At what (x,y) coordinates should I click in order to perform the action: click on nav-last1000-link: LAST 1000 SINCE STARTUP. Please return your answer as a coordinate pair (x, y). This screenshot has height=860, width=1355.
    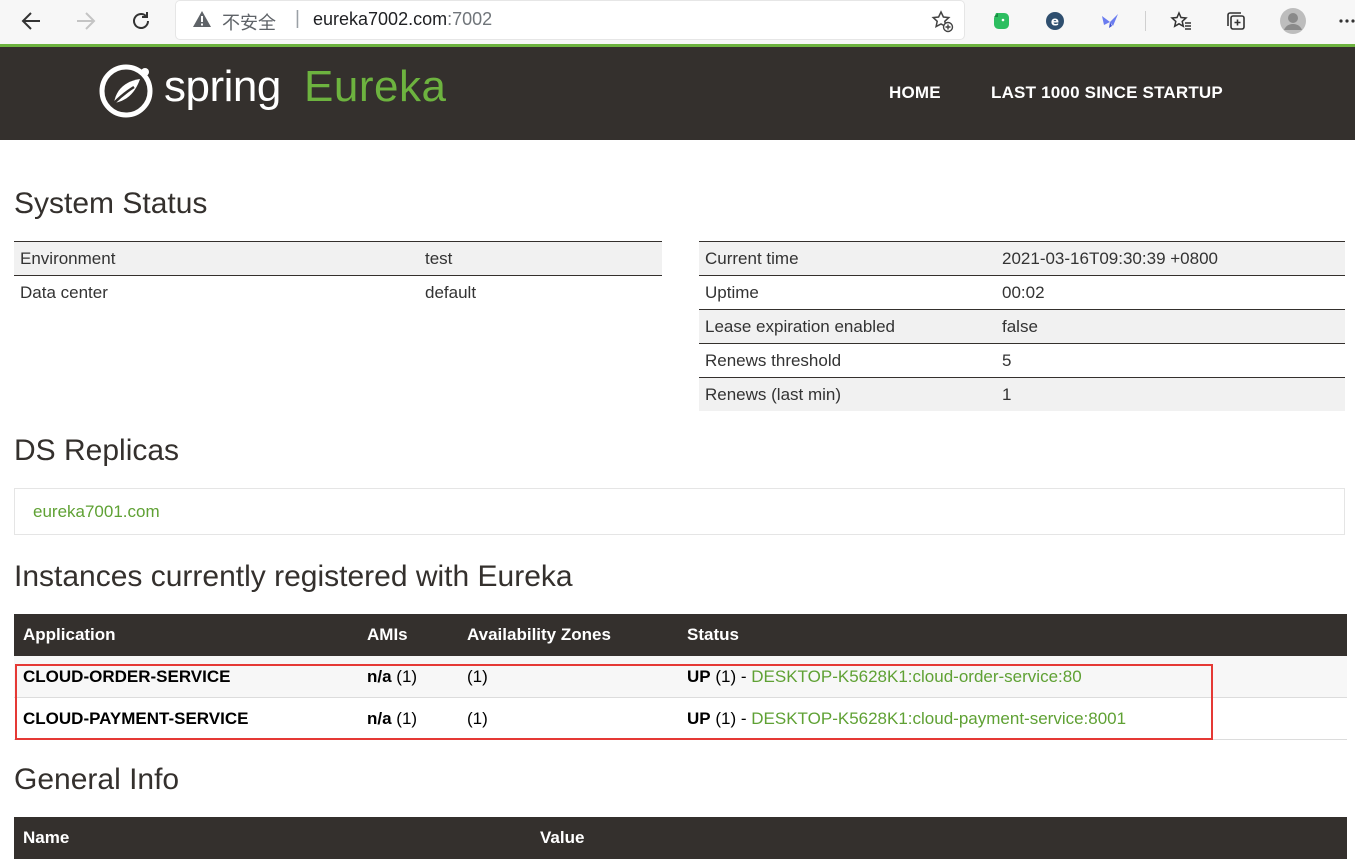
    Looking at the image, I should click on (1107, 93).